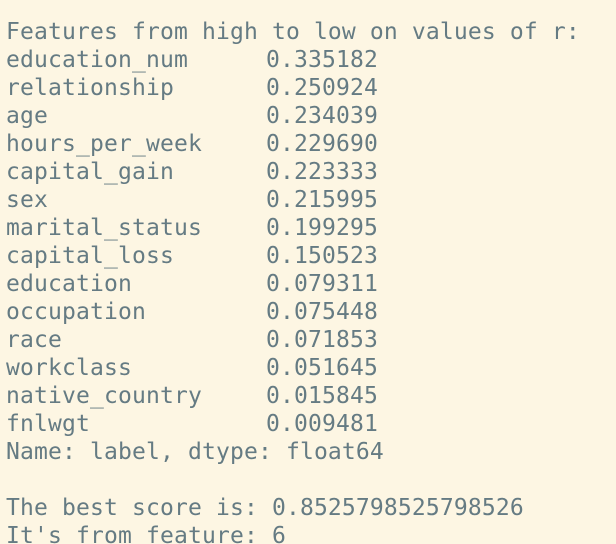  I want to click on table-row: capital_loss 0.150523, so click(309, 256).